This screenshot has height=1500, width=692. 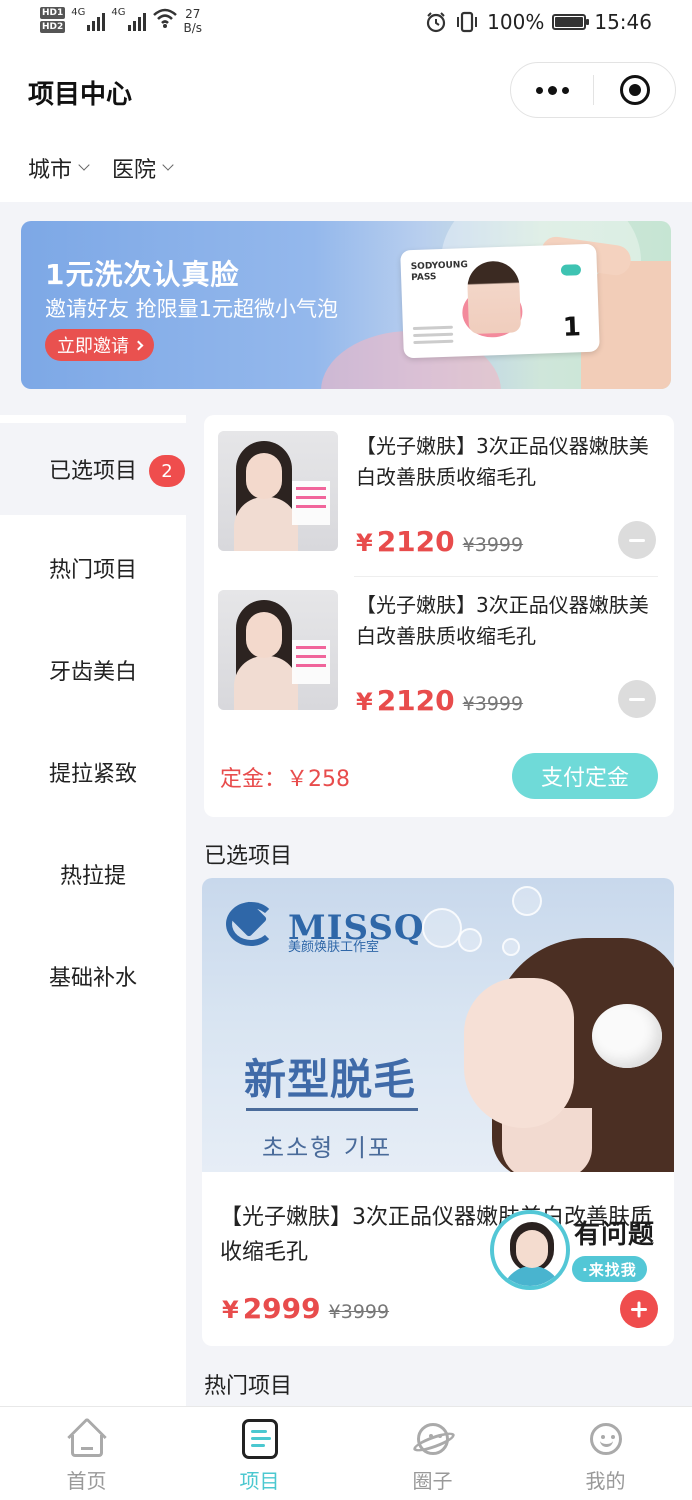 I want to click on chevron-right-icon, so click(x=138, y=345).